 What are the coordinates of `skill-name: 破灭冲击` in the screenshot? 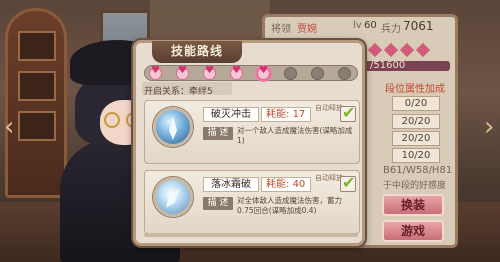 It's located at (231, 114).